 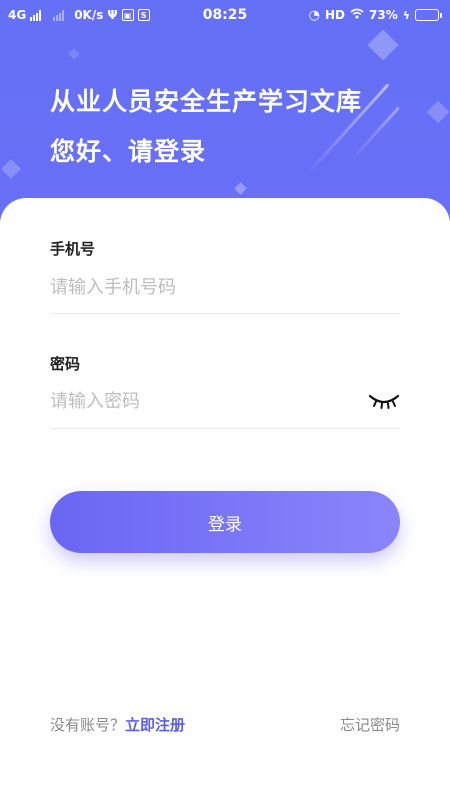 What do you see at coordinates (89, 15) in the screenshot?
I see `network-speed: 0K/s` at bounding box center [89, 15].